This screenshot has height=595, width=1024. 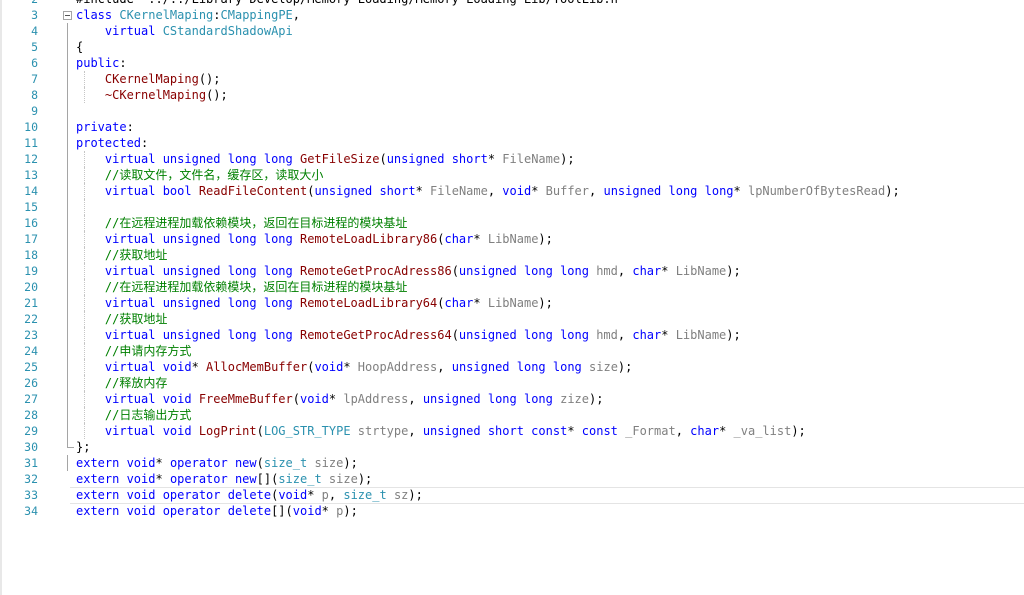 What do you see at coordinates (520, 367) in the screenshot?
I see `code-token: unsigned long long` at bounding box center [520, 367].